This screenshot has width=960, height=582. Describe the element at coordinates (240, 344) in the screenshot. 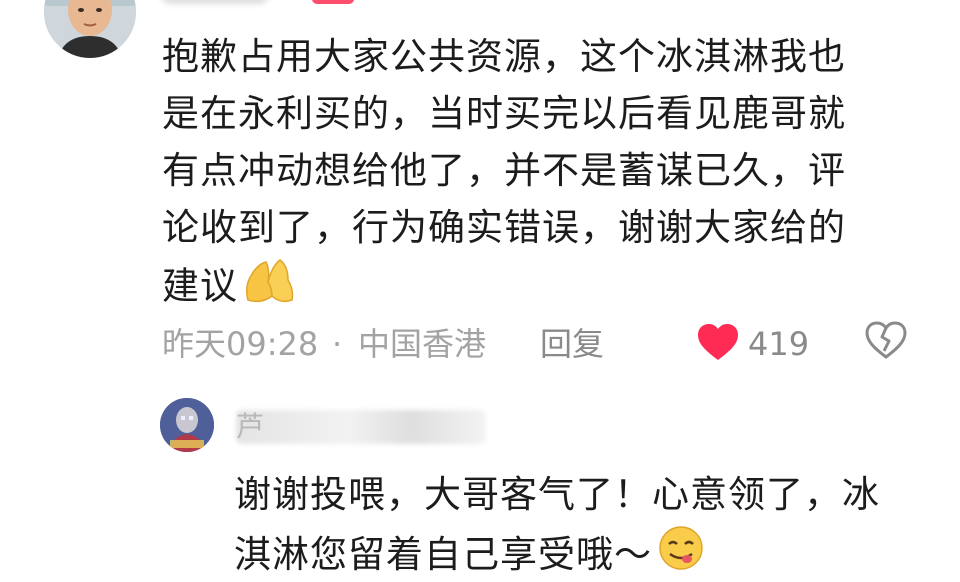

I see `comment-time: 昨天09:28` at that location.